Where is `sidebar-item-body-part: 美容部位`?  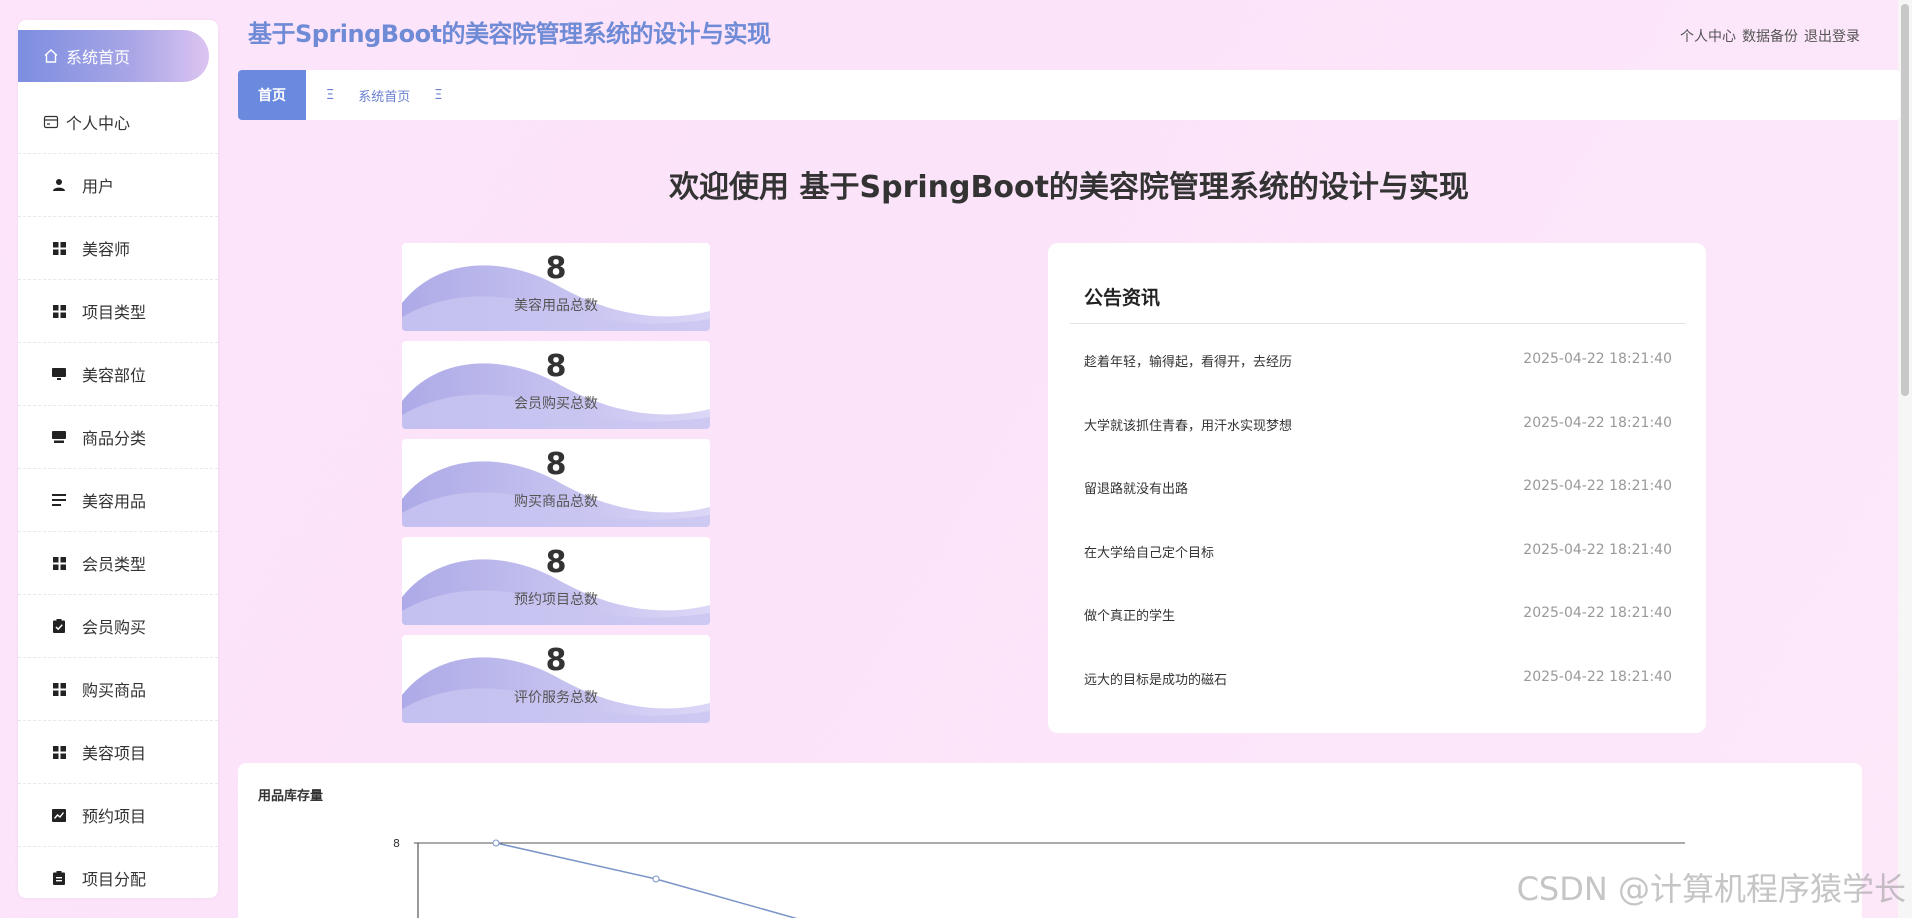
sidebar-item-body-part: 美容部位 is located at coordinates (118, 374).